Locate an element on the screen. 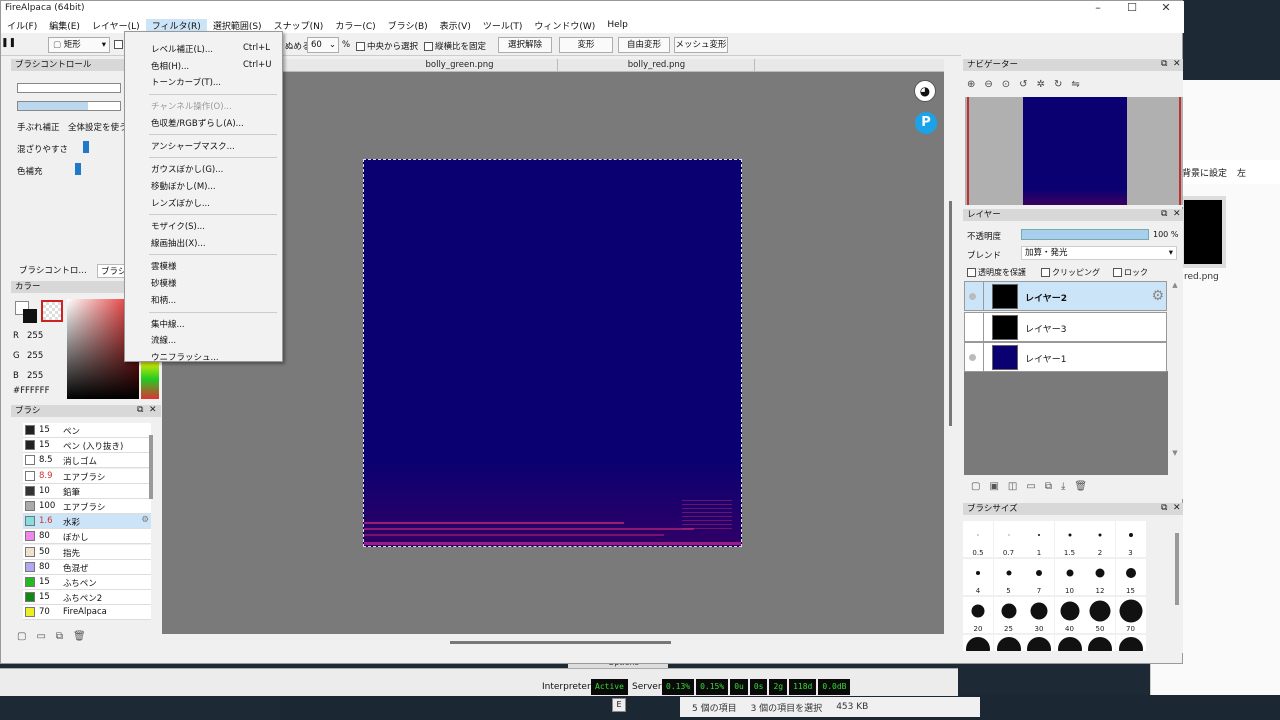 The height and width of the screenshot is (720, 1280). r-value: 255 is located at coordinates (35, 336).